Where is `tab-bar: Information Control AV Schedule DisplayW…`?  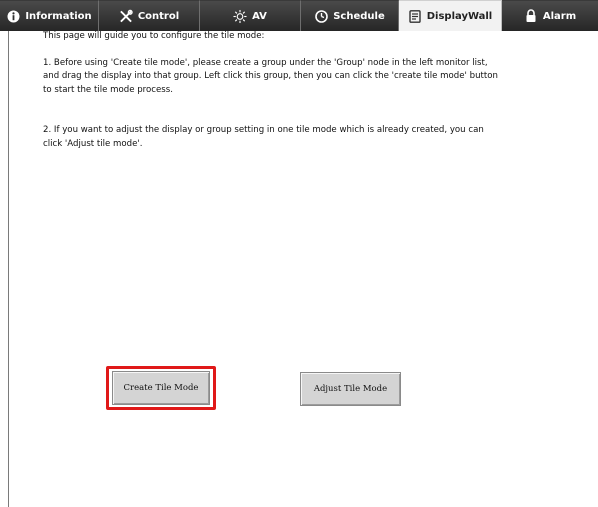 tab-bar: Information Control AV Schedule DisplayW… is located at coordinates (299, 15).